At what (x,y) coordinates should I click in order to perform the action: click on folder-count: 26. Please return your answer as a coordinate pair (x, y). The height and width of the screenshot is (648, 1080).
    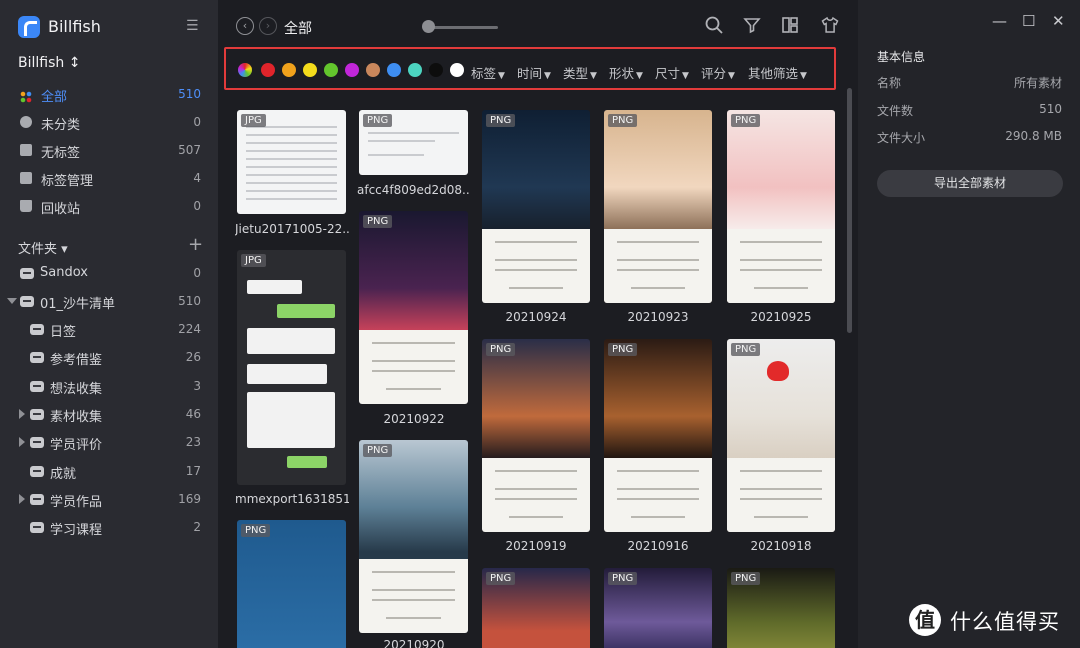
    Looking at the image, I should click on (193, 357).